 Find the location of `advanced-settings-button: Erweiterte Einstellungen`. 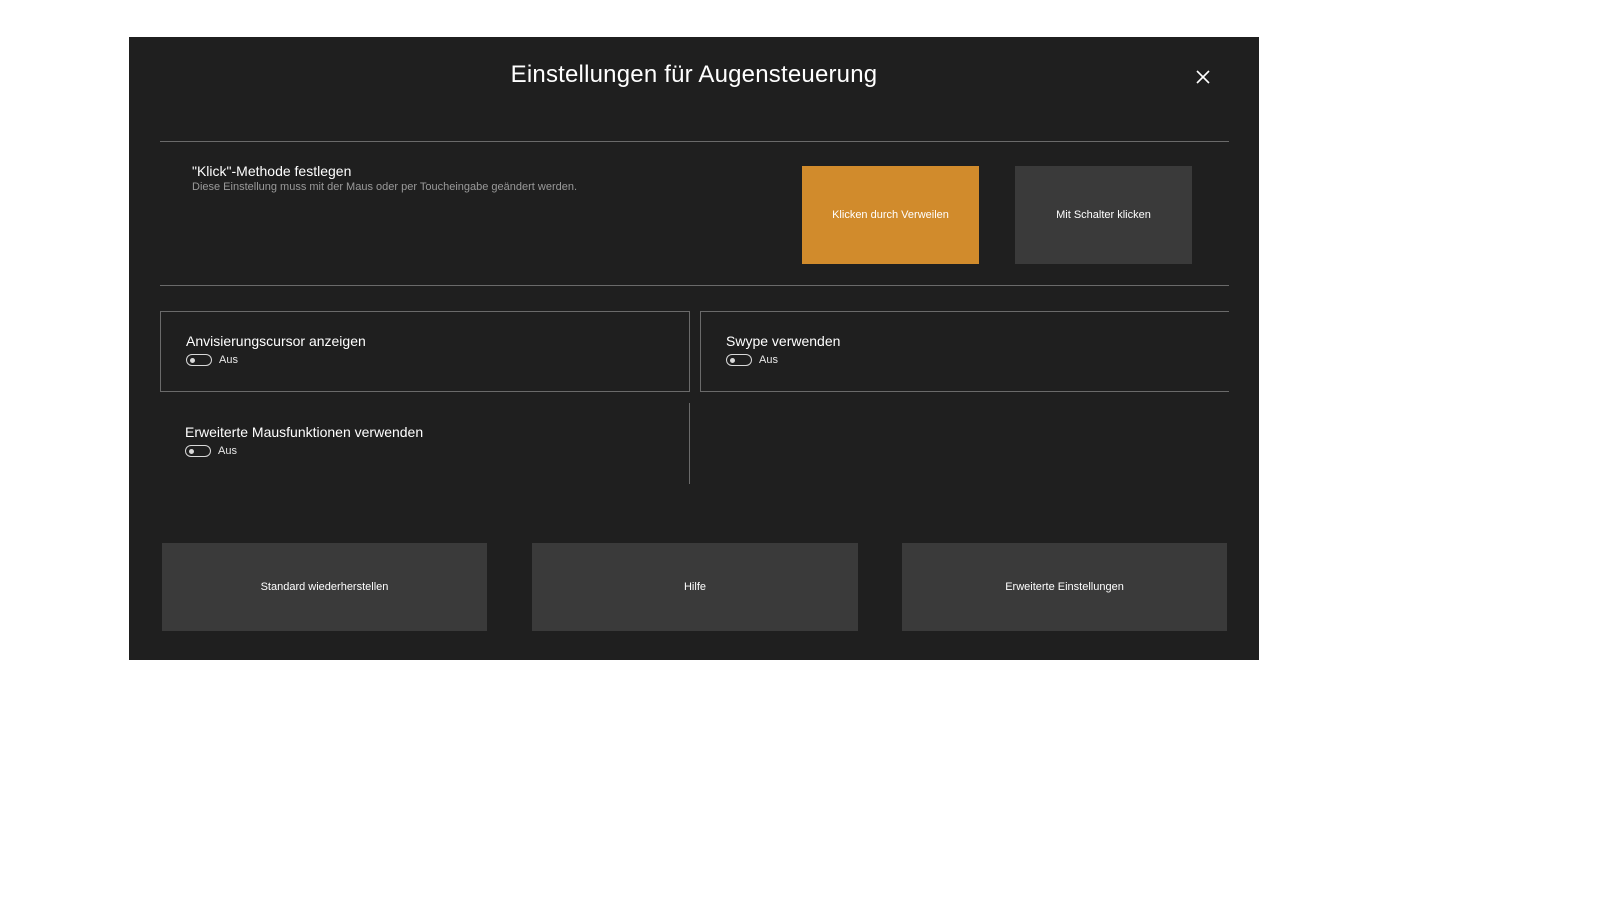

advanced-settings-button: Erweiterte Einstellungen is located at coordinates (1064, 587).